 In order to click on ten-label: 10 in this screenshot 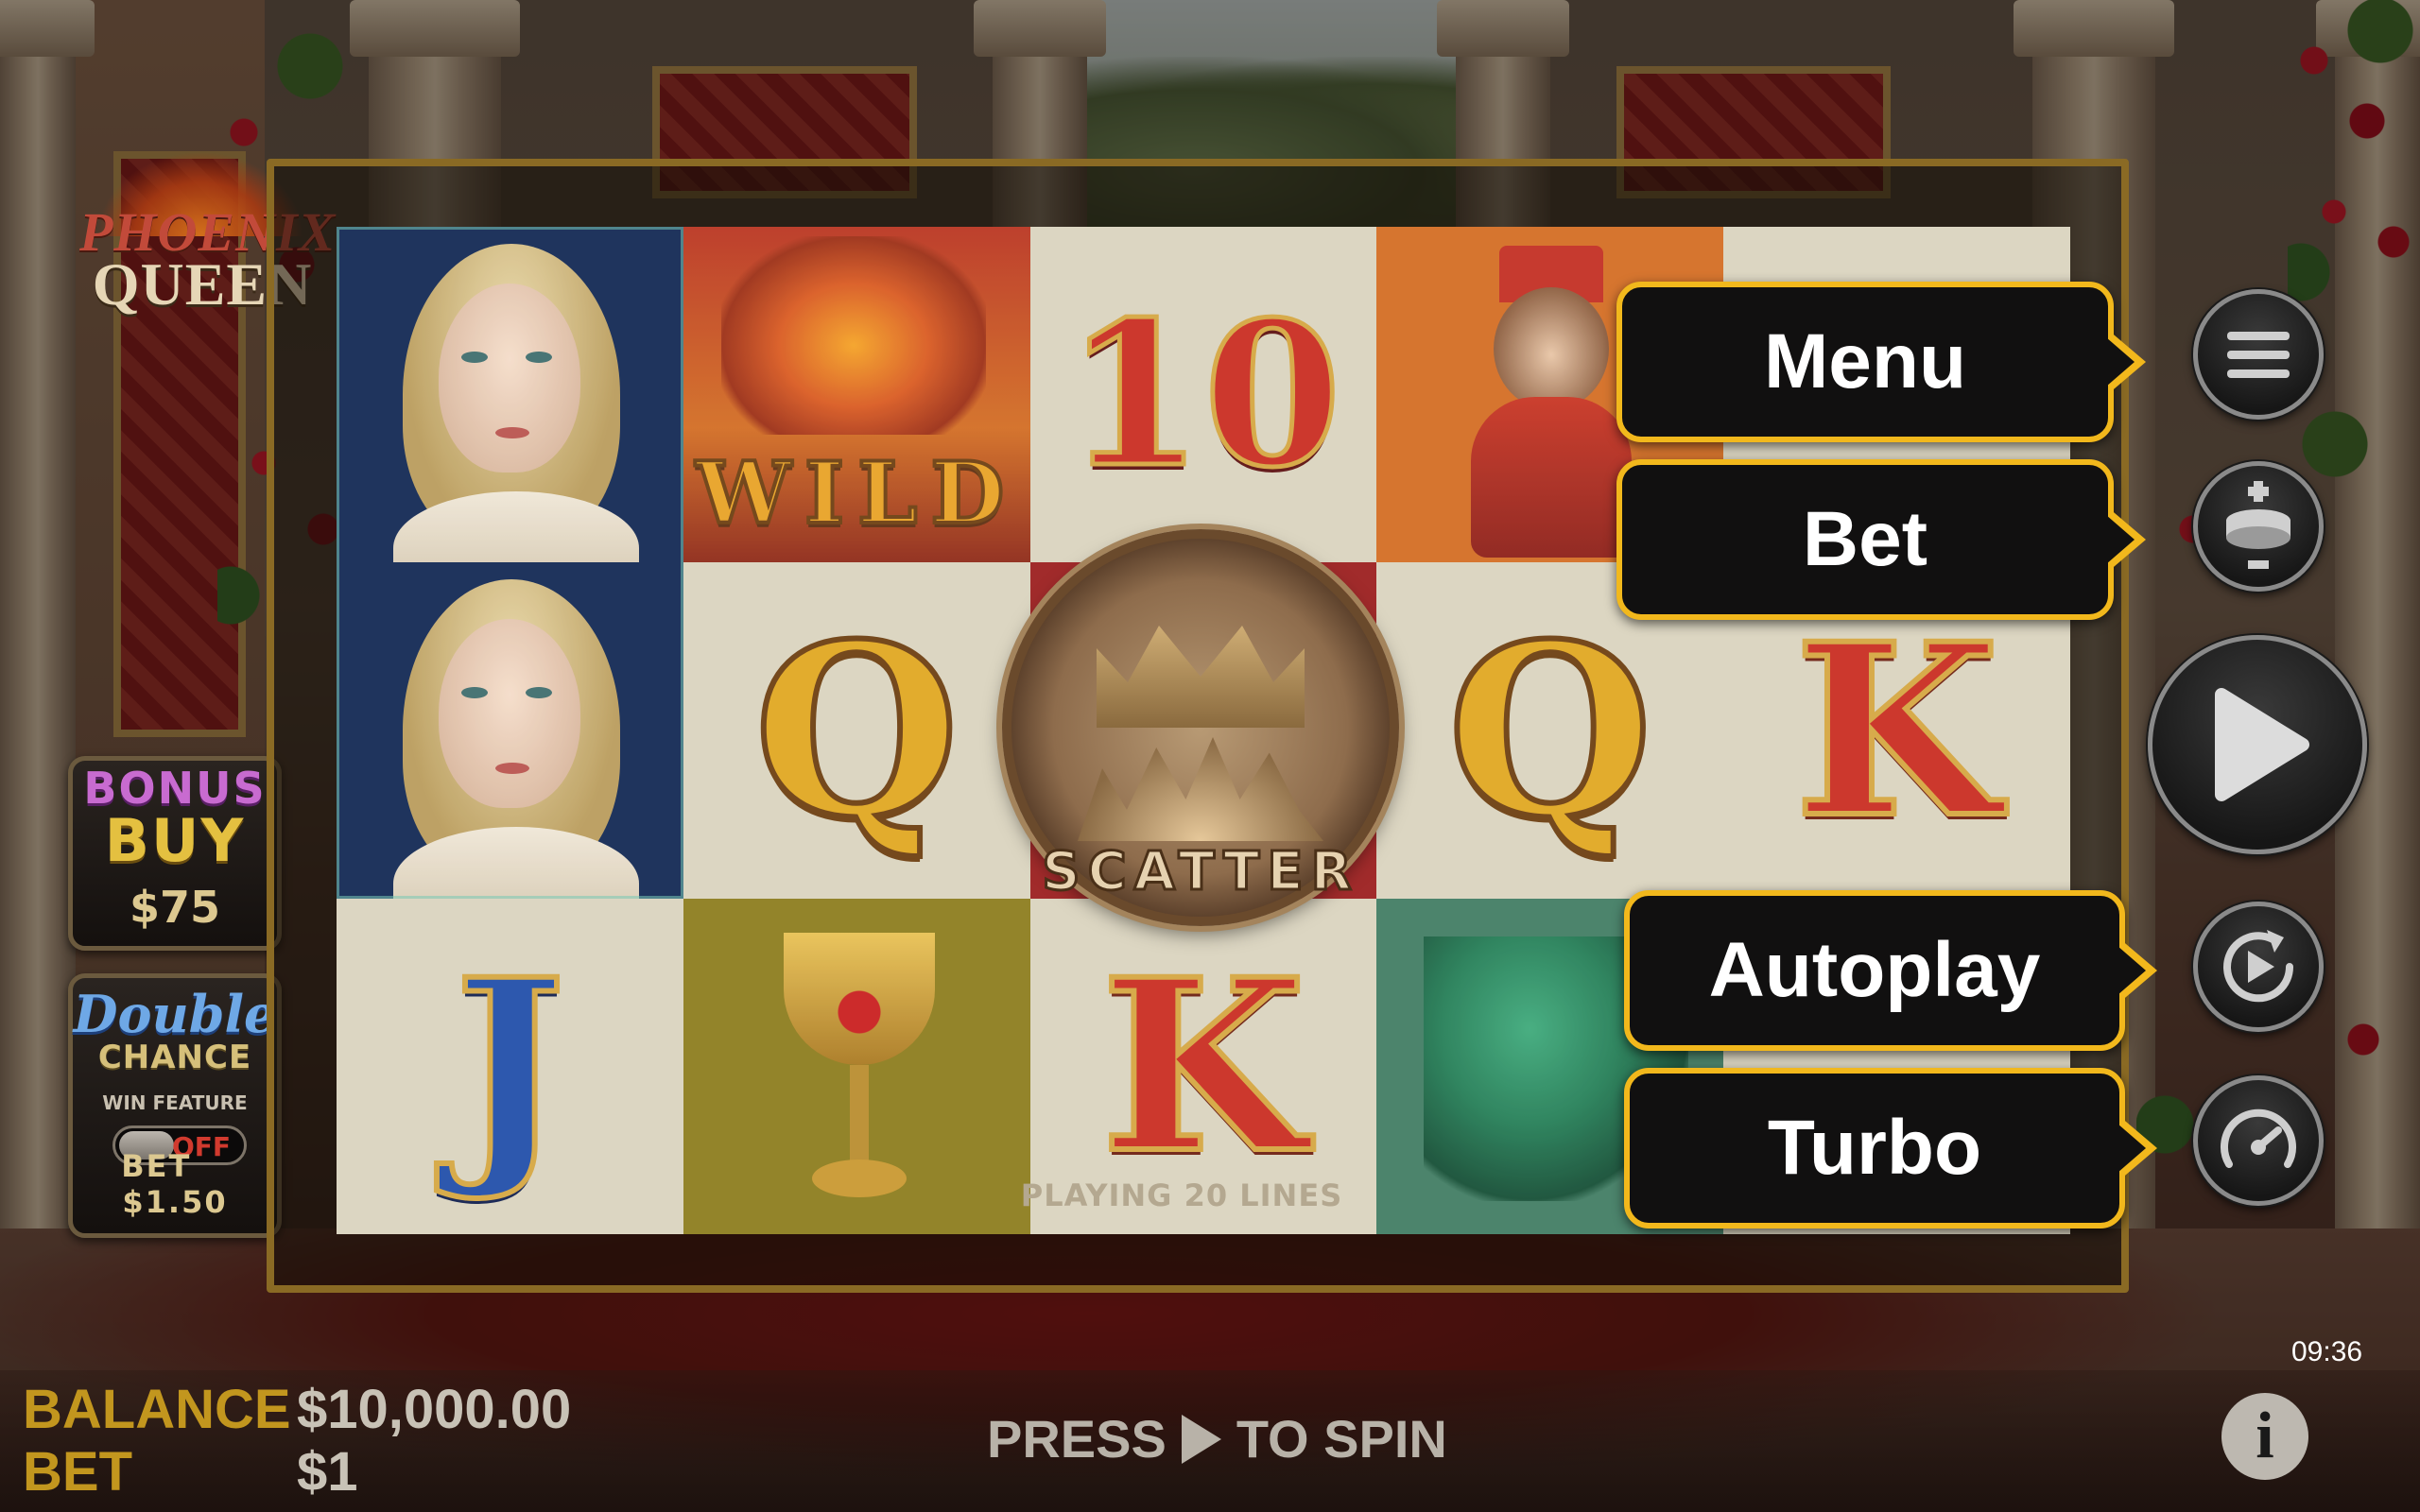, I will do `click(1203, 394)`.